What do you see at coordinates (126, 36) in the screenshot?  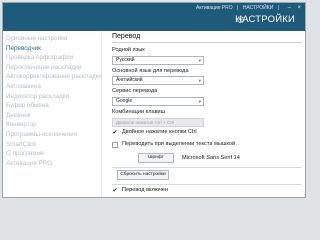 I see `section-title: Перевод` at bounding box center [126, 36].